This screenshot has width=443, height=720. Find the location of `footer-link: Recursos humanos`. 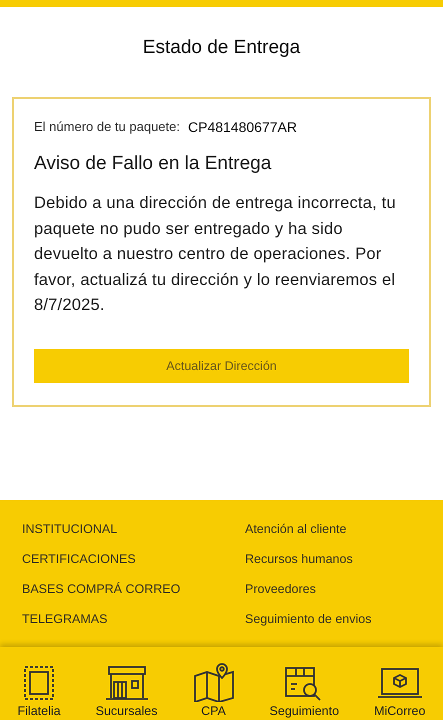

footer-link: Recursos humanos is located at coordinates (344, 567).